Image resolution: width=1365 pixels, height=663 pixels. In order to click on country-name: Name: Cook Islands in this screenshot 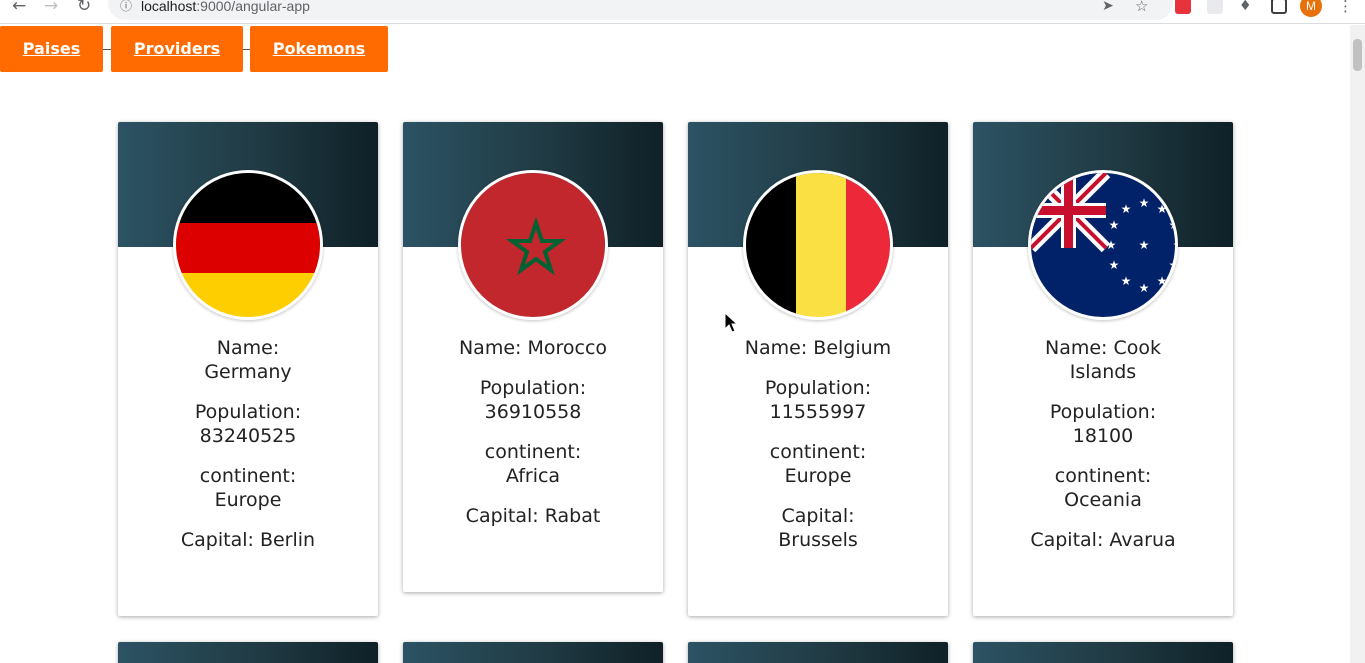, I will do `click(1102, 360)`.